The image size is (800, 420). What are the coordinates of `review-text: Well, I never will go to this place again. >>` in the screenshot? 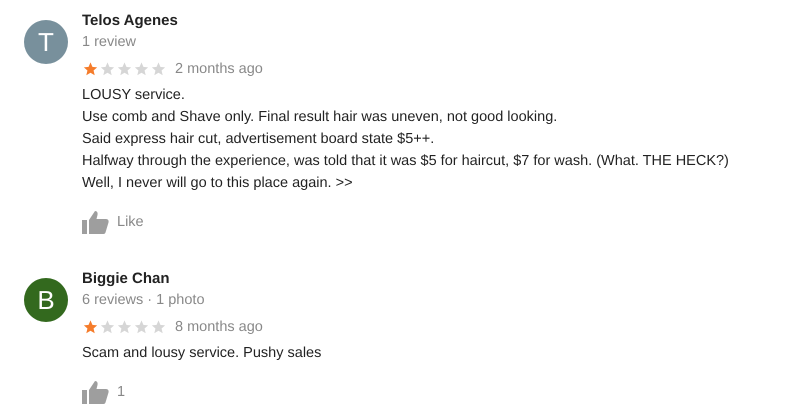 It's located at (218, 183).